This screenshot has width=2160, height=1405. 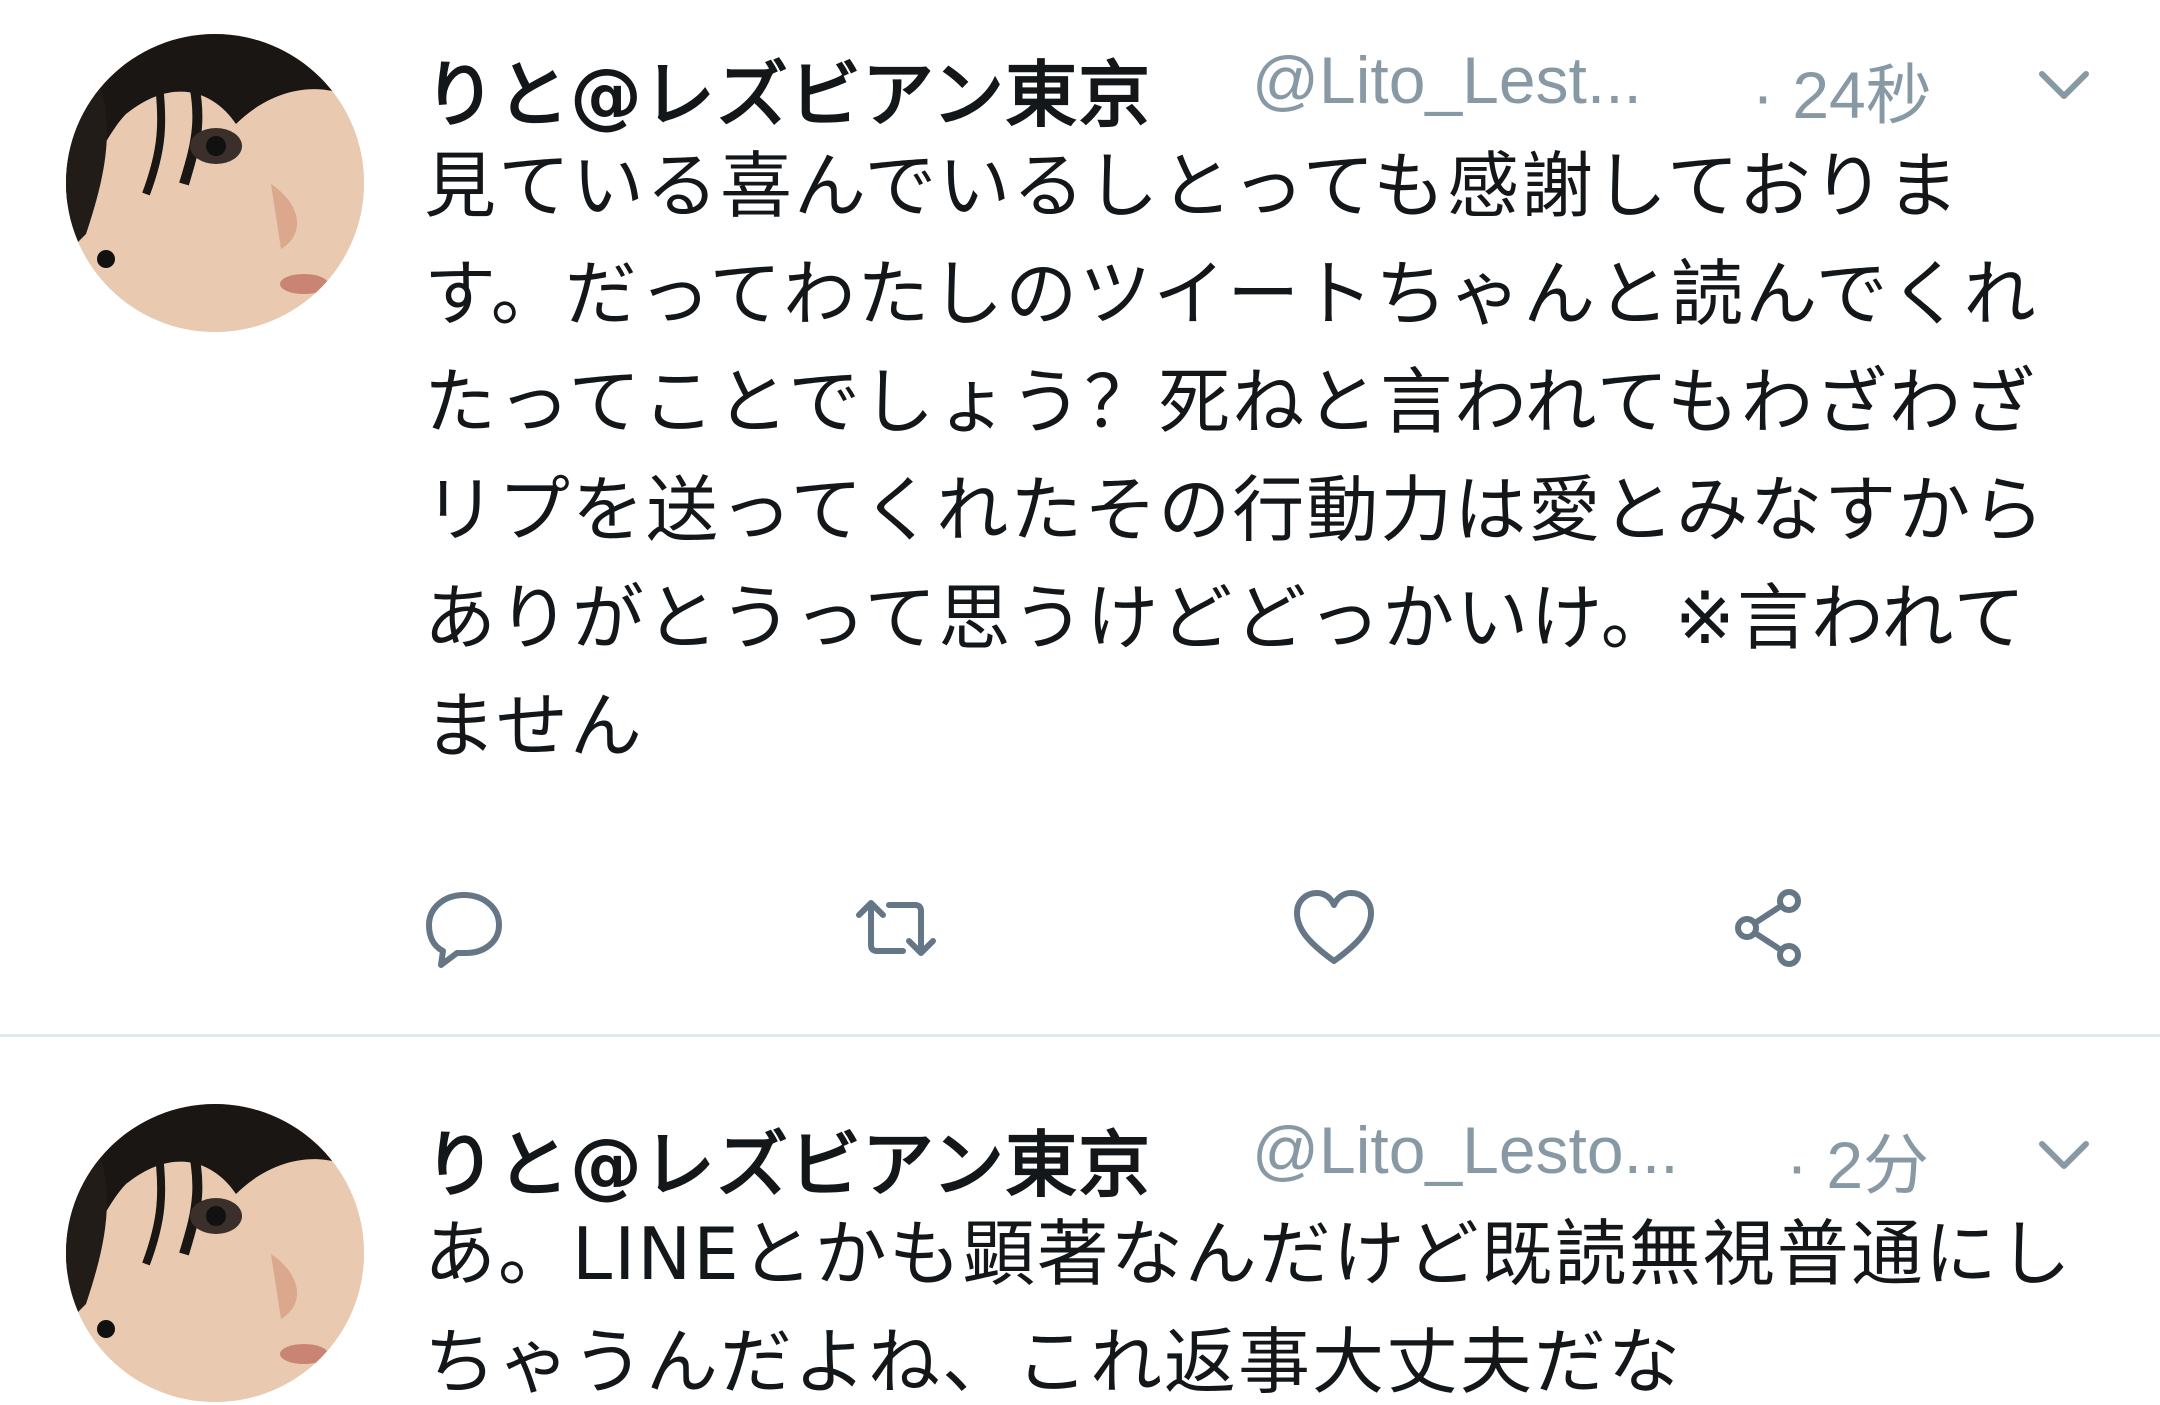 I want to click on tweet-actions, so click(x=1174, y=928).